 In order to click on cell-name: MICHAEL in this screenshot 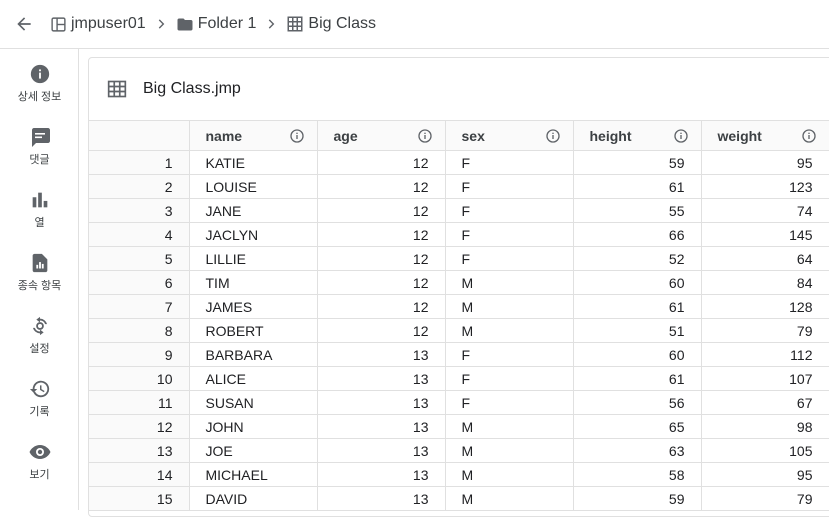, I will do `click(253, 474)`.